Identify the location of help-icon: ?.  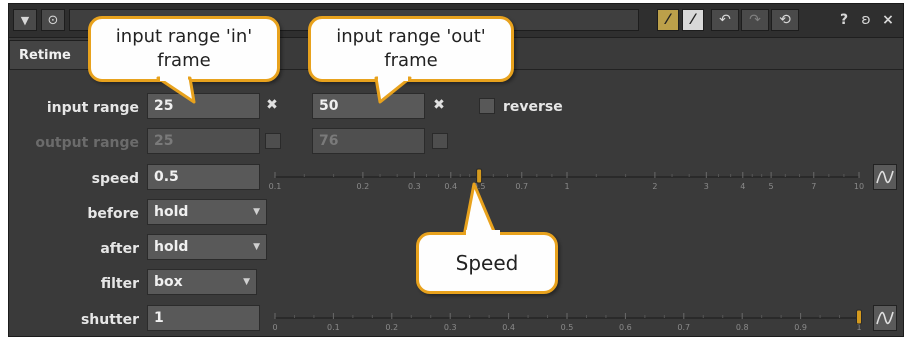
(844, 20).